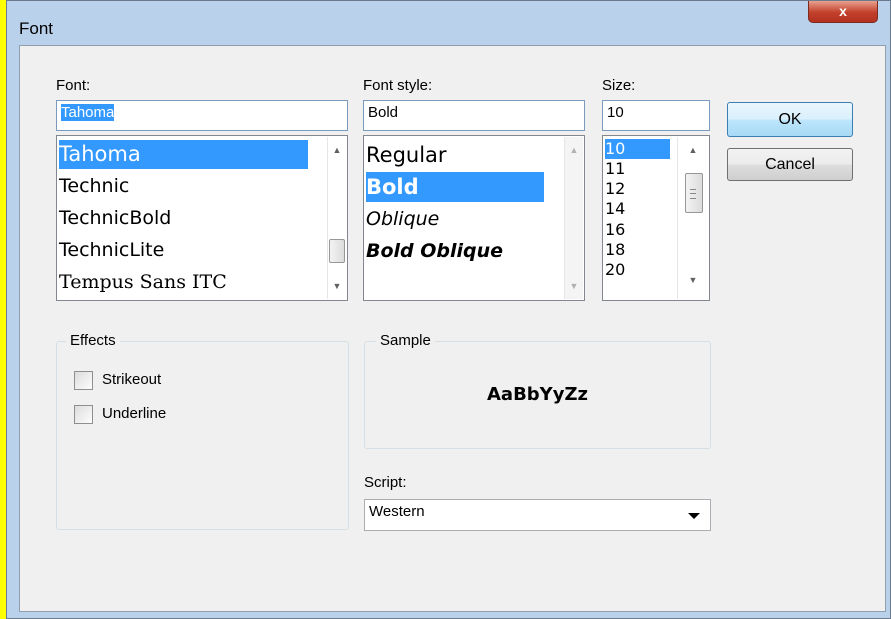  Describe the element at coordinates (383, 112) in the screenshot. I see `font-style-input-value: Bold` at that location.